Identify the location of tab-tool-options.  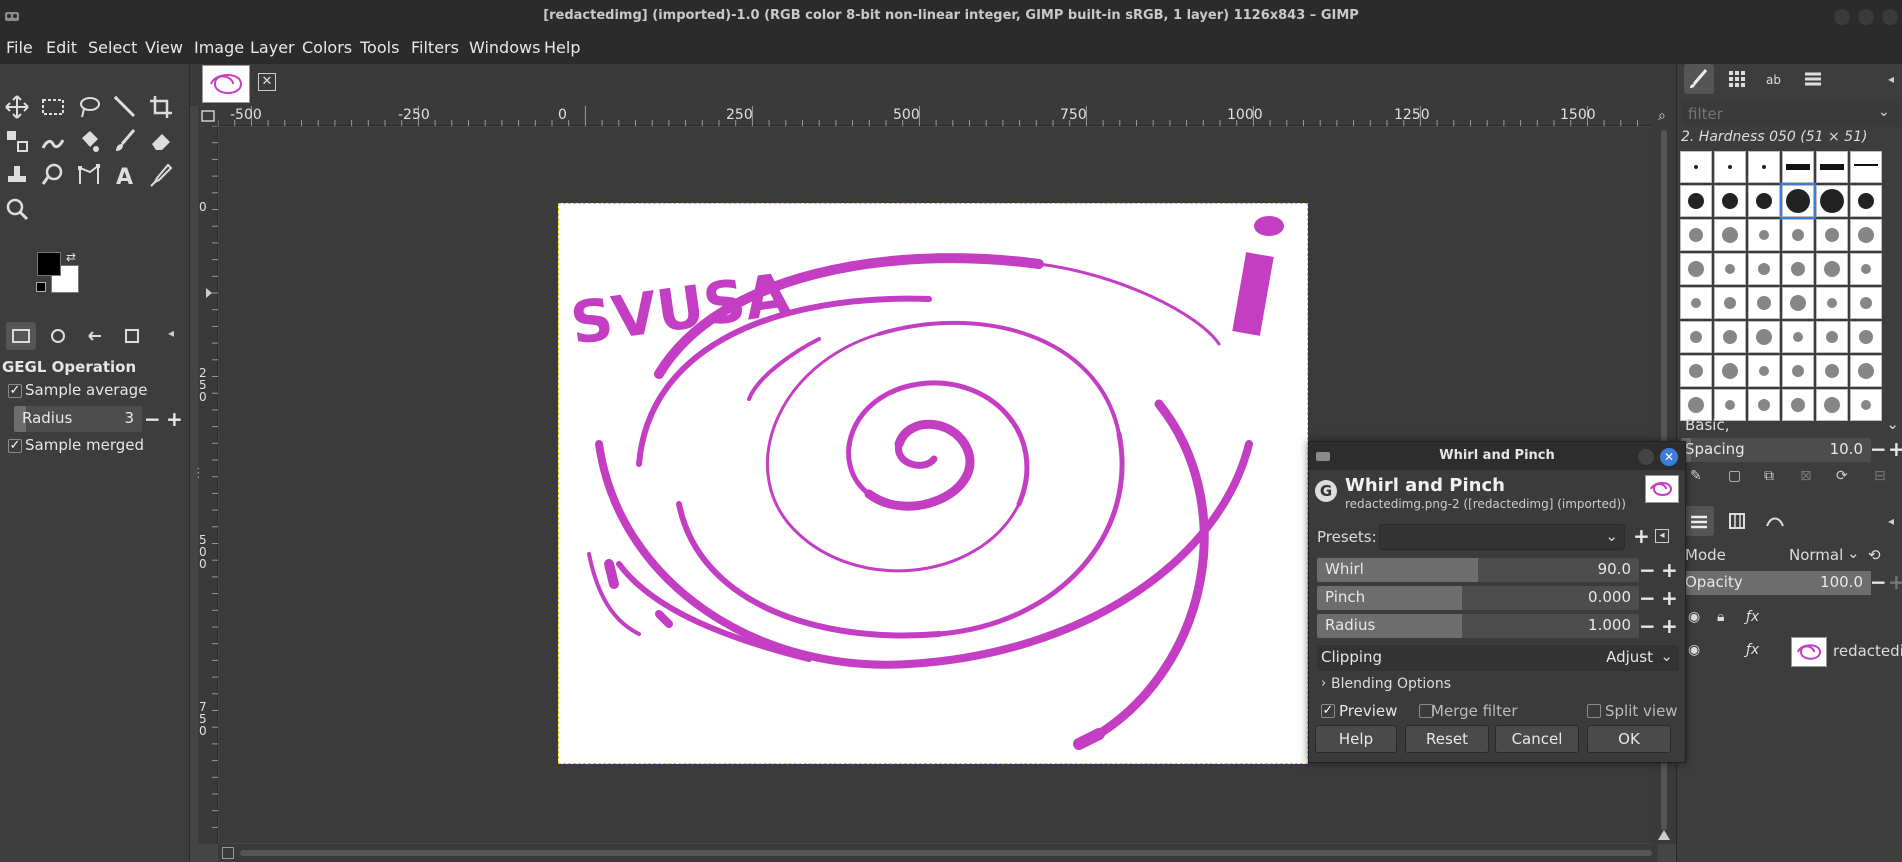
(21, 336).